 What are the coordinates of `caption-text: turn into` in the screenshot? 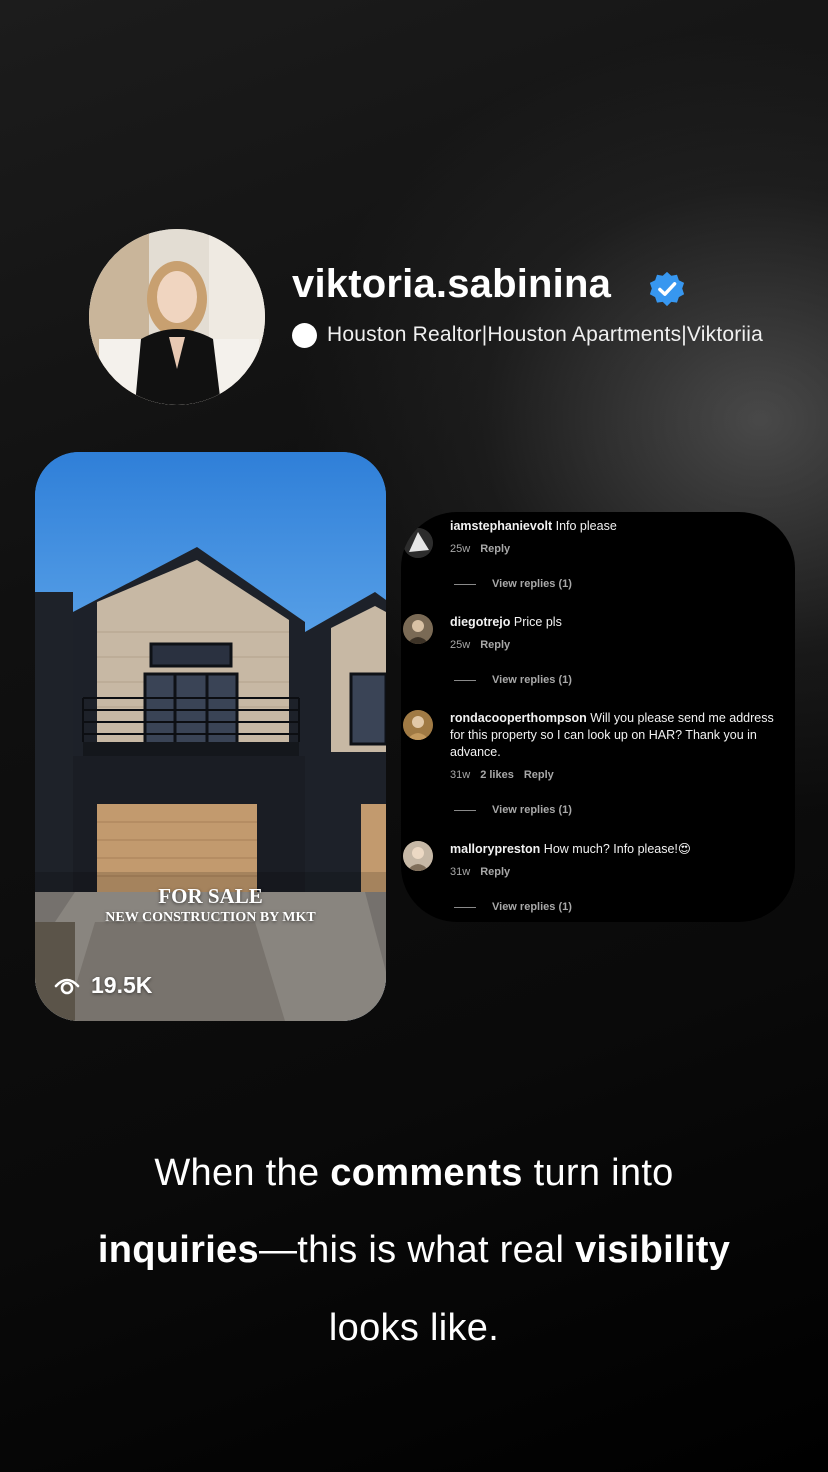 It's located at (598, 1173).